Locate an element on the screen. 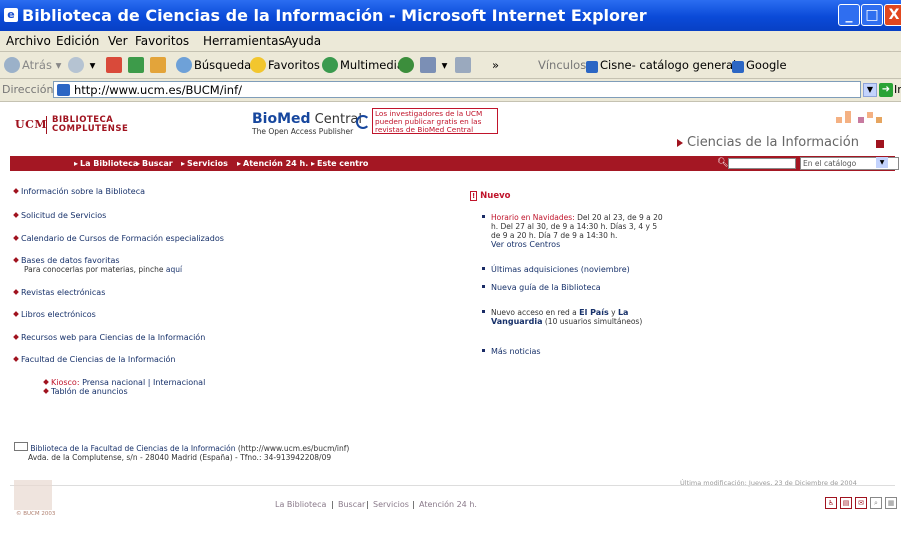 The height and width of the screenshot is (554, 901). menu-ver: Ver is located at coordinates (118, 41).